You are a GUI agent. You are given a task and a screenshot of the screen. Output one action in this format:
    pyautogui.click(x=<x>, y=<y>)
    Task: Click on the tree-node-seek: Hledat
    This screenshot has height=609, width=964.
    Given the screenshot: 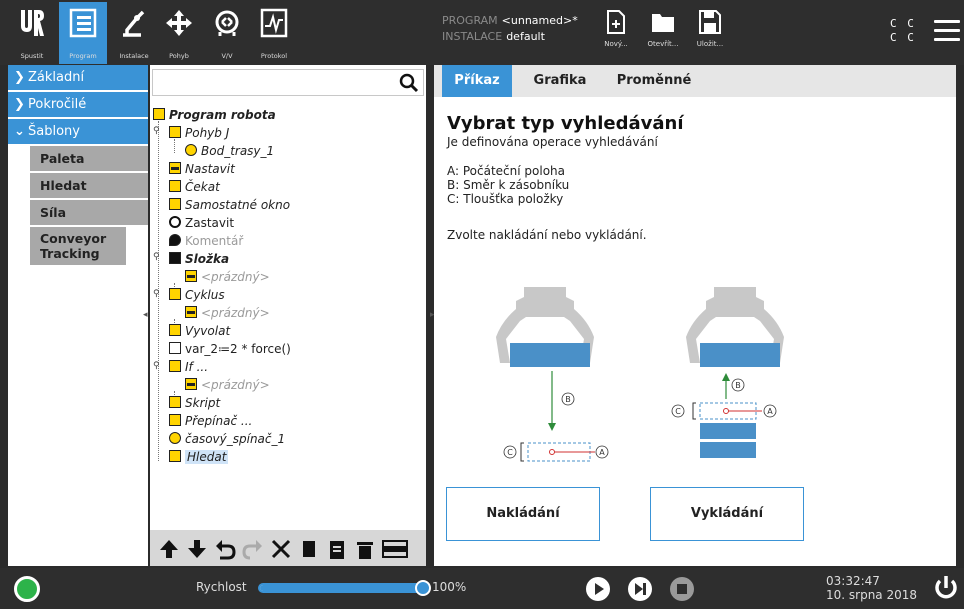 What is the action you would take?
    pyautogui.click(x=199, y=457)
    